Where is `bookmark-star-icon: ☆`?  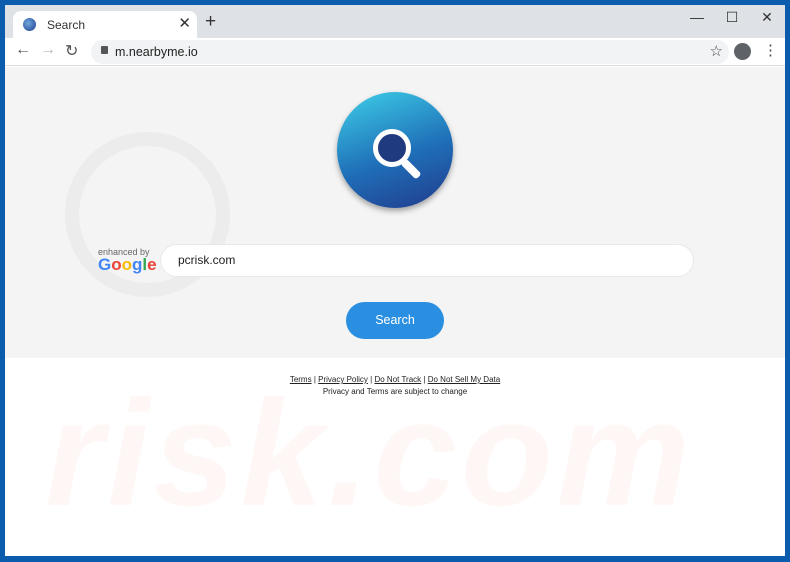 bookmark-star-icon: ☆ is located at coordinates (716, 51).